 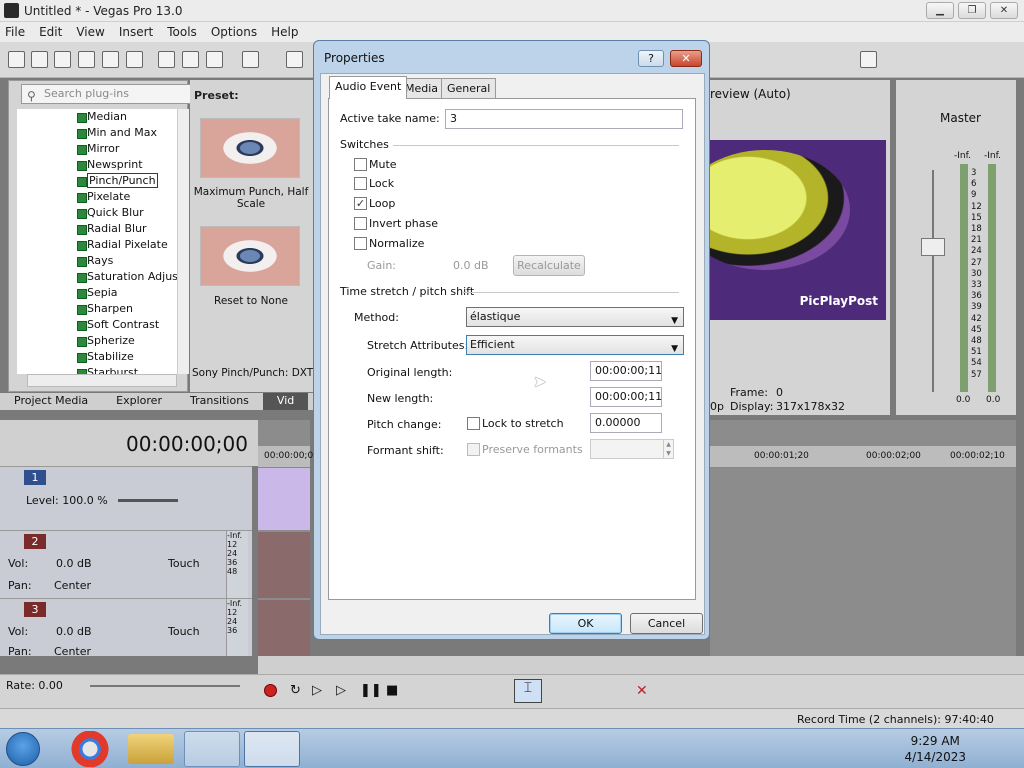 What do you see at coordinates (219, 401) in the screenshot?
I see `tab-transitions: Transitions` at bounding box center [219, 401].